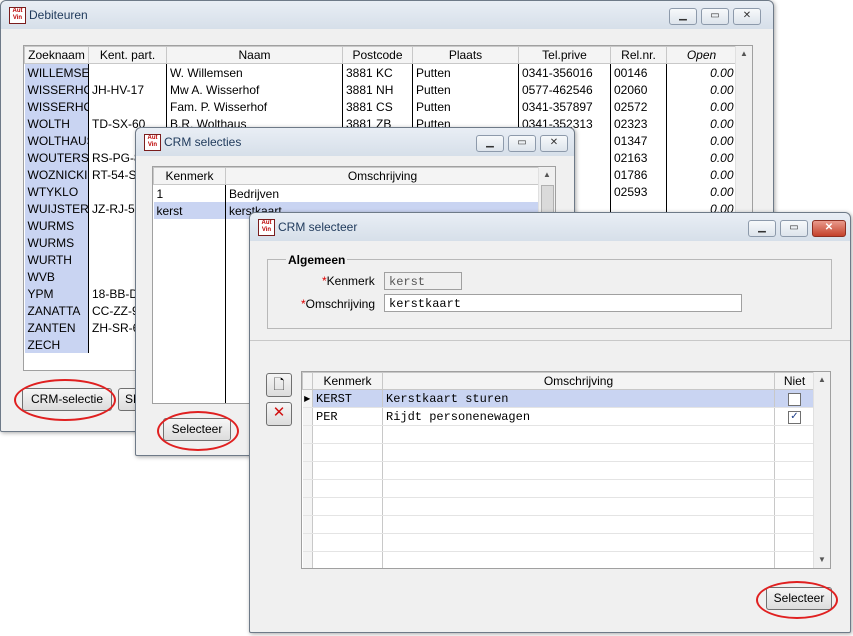 The image size is (853, 636). Describe the element at coordinates (254, 89) in the screenshot. I see `table-cell: Mw A. Wisserhof` at that location.